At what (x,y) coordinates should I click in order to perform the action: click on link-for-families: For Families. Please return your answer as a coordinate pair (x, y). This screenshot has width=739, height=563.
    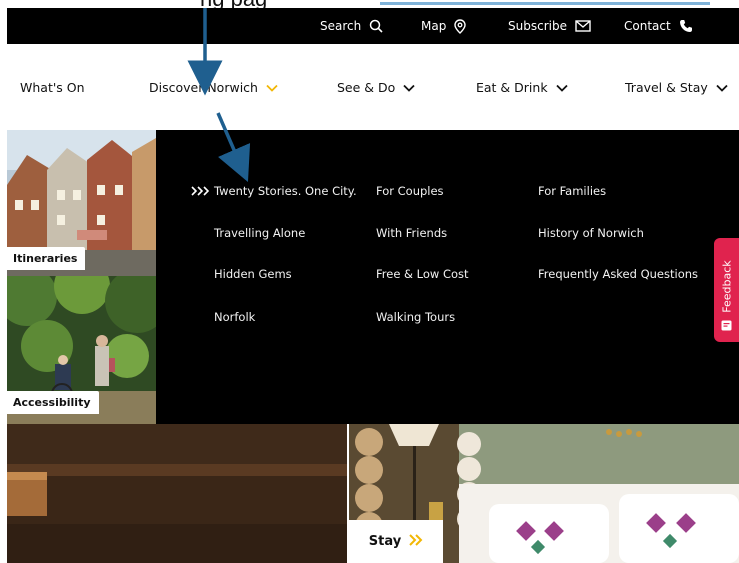
    Looking at the image, I should click on (572, 191).